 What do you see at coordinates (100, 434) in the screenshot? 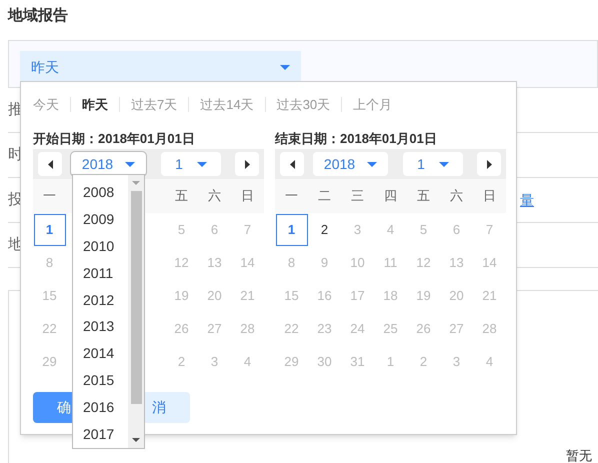
I see `year-option: 2017` at bounding box center [100, 434].